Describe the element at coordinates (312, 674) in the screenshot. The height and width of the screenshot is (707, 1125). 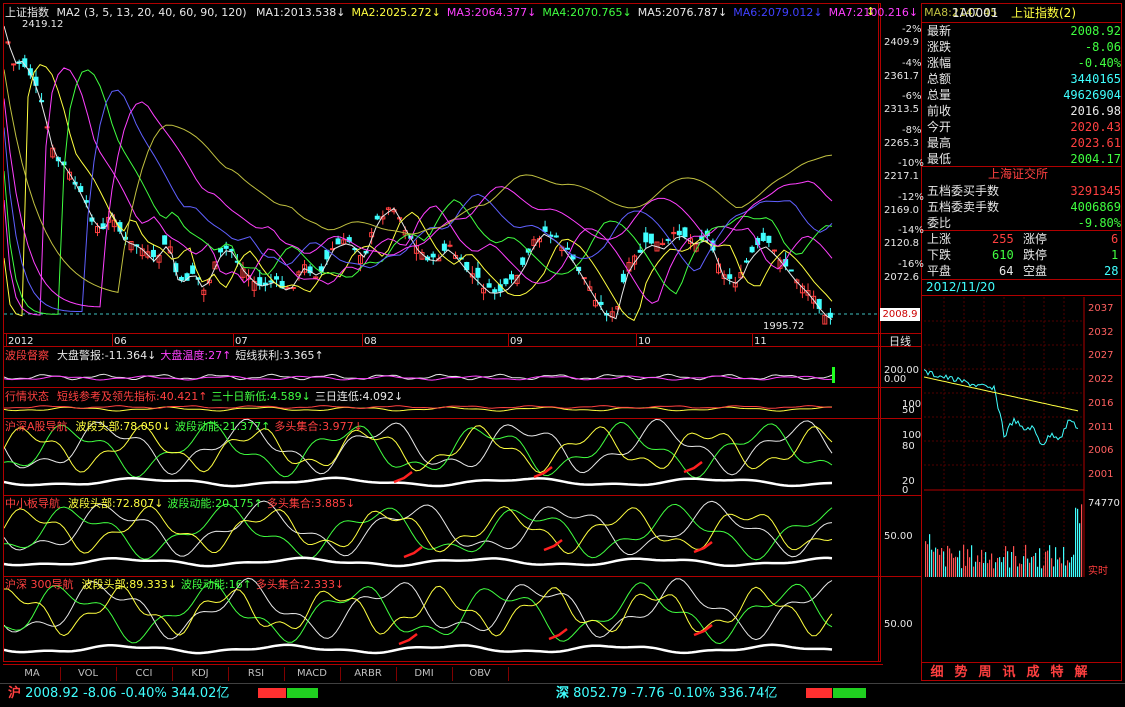
I see `tab-macd: MACD` at that location.